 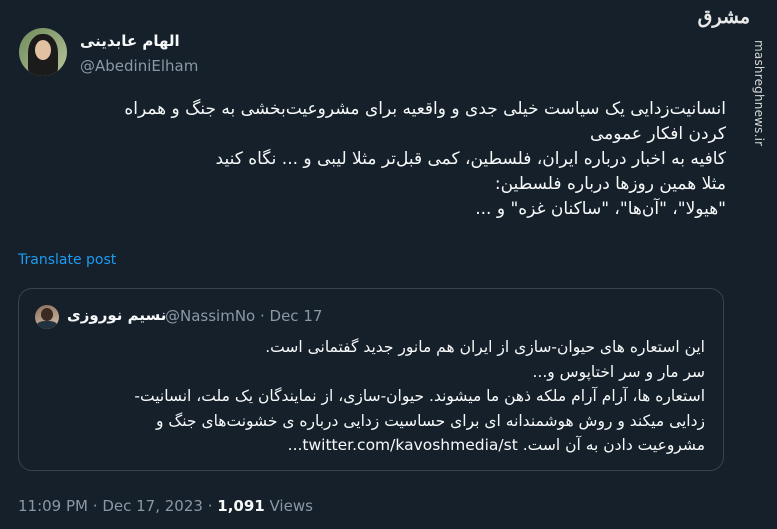 I want to click on avatar-head, so click(x=47, y=314).